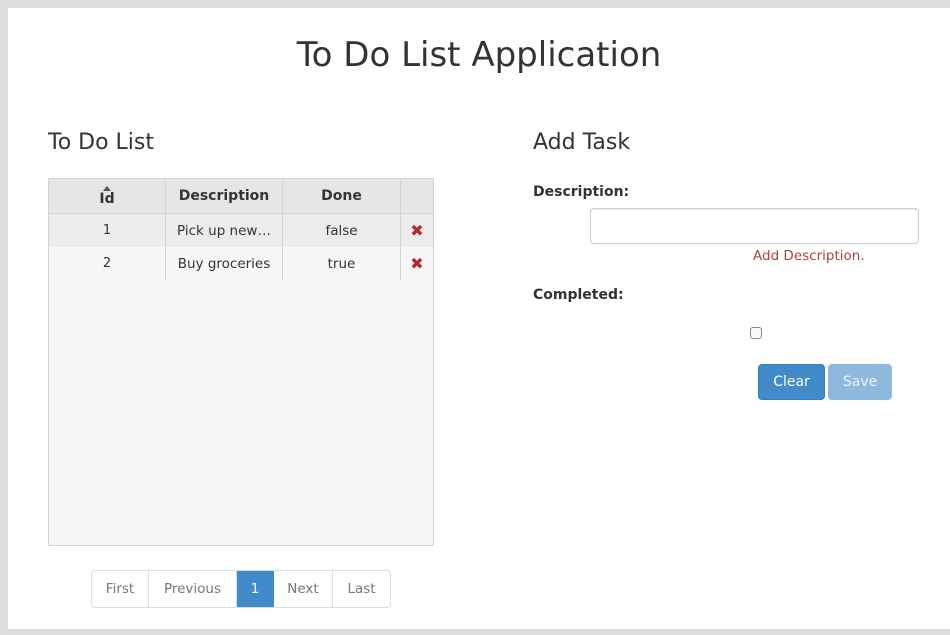 This screenshot has width=950, height=635. Describe the element at coordinates (255, 589) in the screenshot. I see `pagination-page-current: 1` at that location.